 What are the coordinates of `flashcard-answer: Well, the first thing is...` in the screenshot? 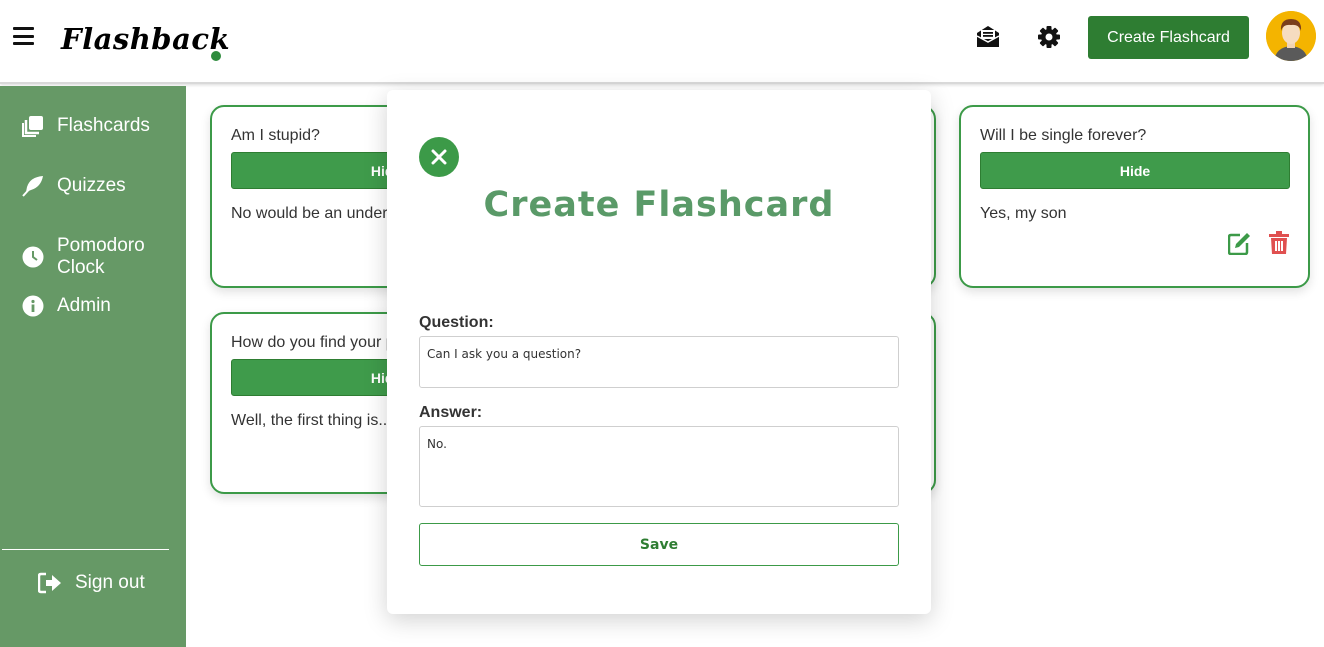 It's located at (311, 420).